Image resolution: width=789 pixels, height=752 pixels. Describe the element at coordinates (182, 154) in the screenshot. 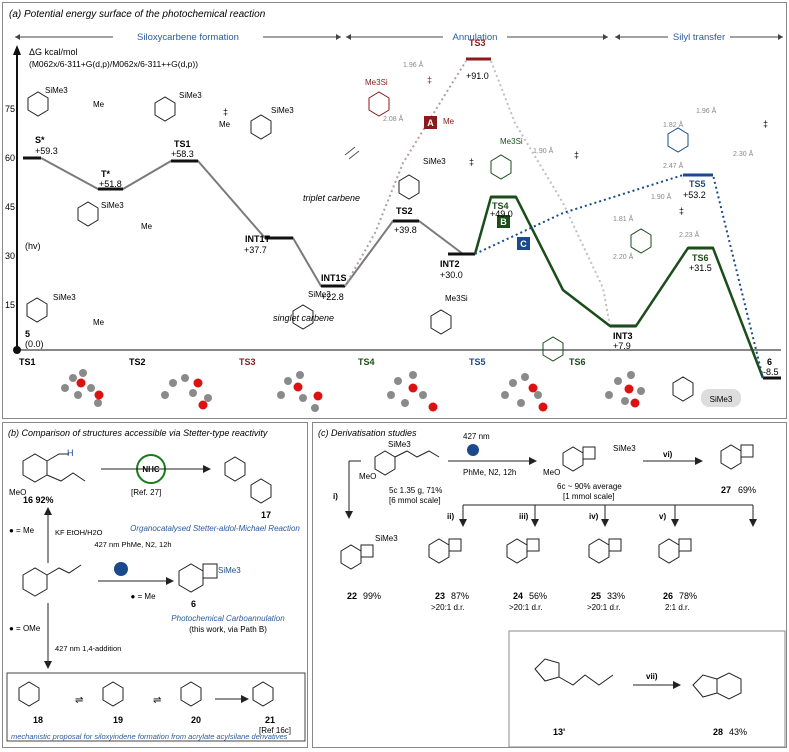

I see `ts1-value: +58.3` at that location.